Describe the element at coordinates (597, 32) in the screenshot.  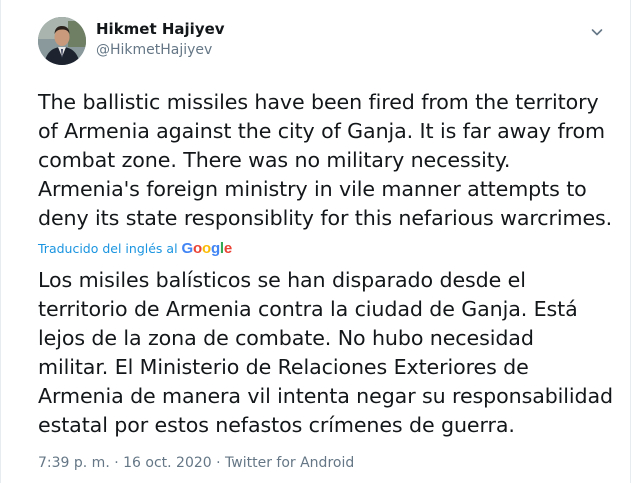
I see `chevron-down-icon` at that location.